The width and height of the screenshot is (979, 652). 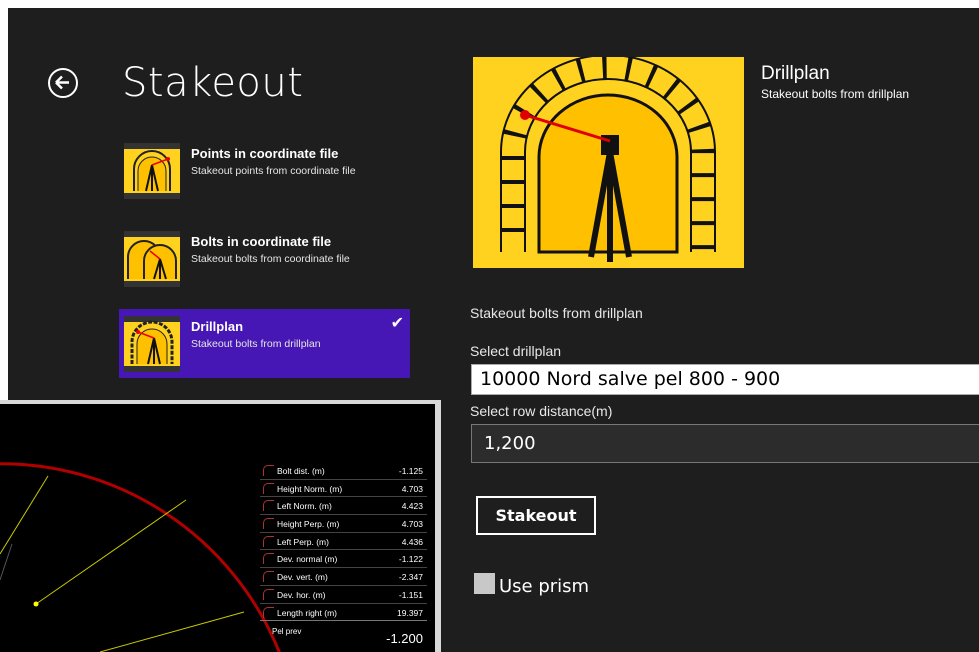 I want to click on measurement-row: Height Norm. (m) 4.703, so click(x=343, y=489).